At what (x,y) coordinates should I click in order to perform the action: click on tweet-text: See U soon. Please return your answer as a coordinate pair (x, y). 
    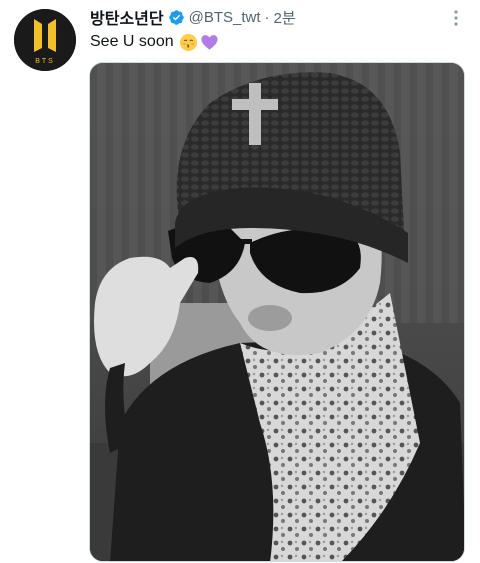
    Looking at the image, I should click on (154, 42).